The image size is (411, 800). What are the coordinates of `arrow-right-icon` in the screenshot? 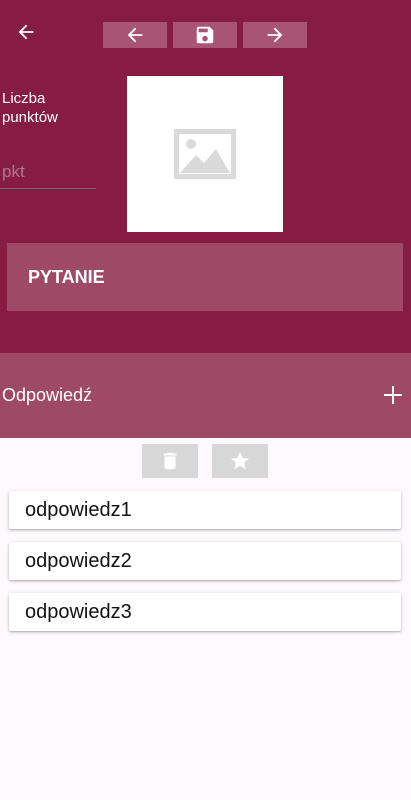 It's located at (275, 35).